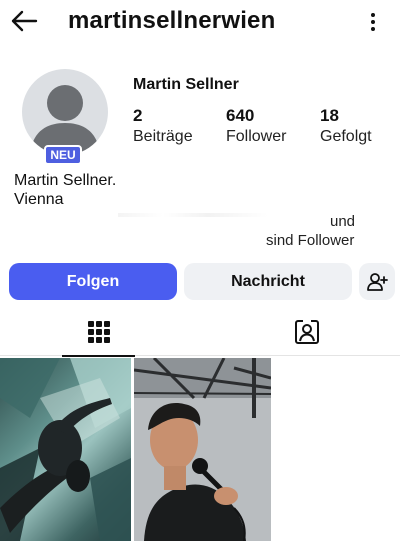 This screenshot has width=400, height=552. Describe the element at coordinates (200, 332) in the screenshot. I see `profile-tabs` at that location.